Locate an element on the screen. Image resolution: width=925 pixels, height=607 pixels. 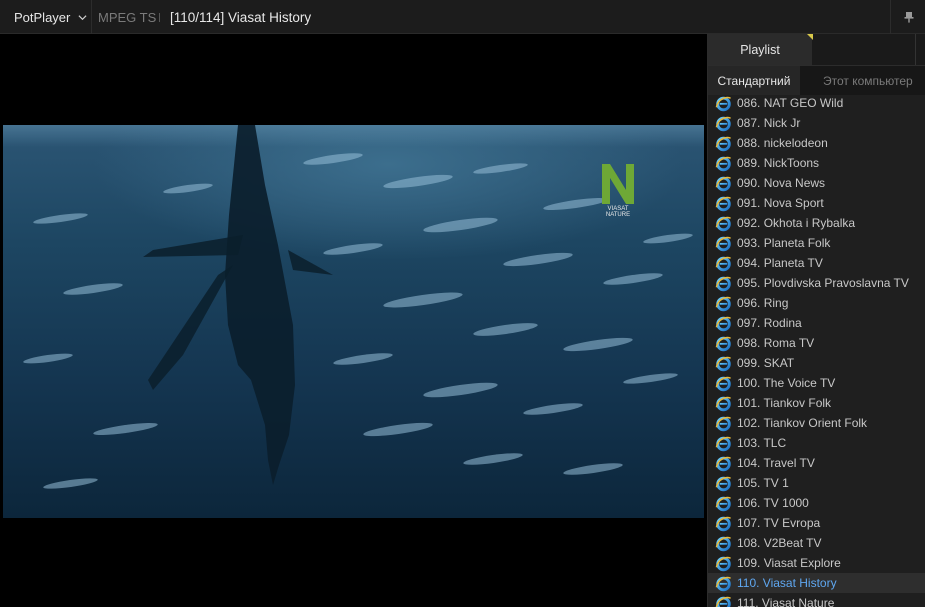
pin-button is located at coordinates (907, 17).